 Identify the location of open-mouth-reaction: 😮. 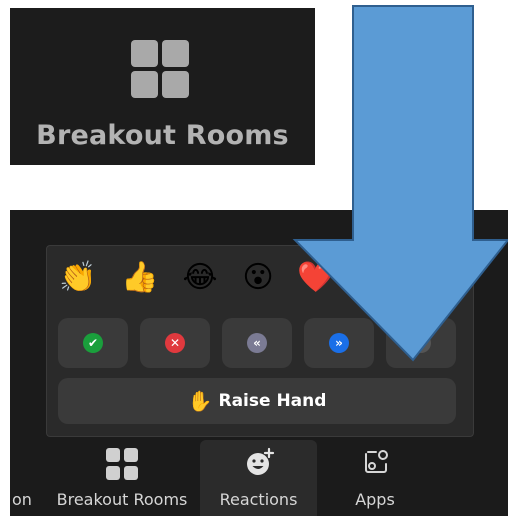
(258, 278).